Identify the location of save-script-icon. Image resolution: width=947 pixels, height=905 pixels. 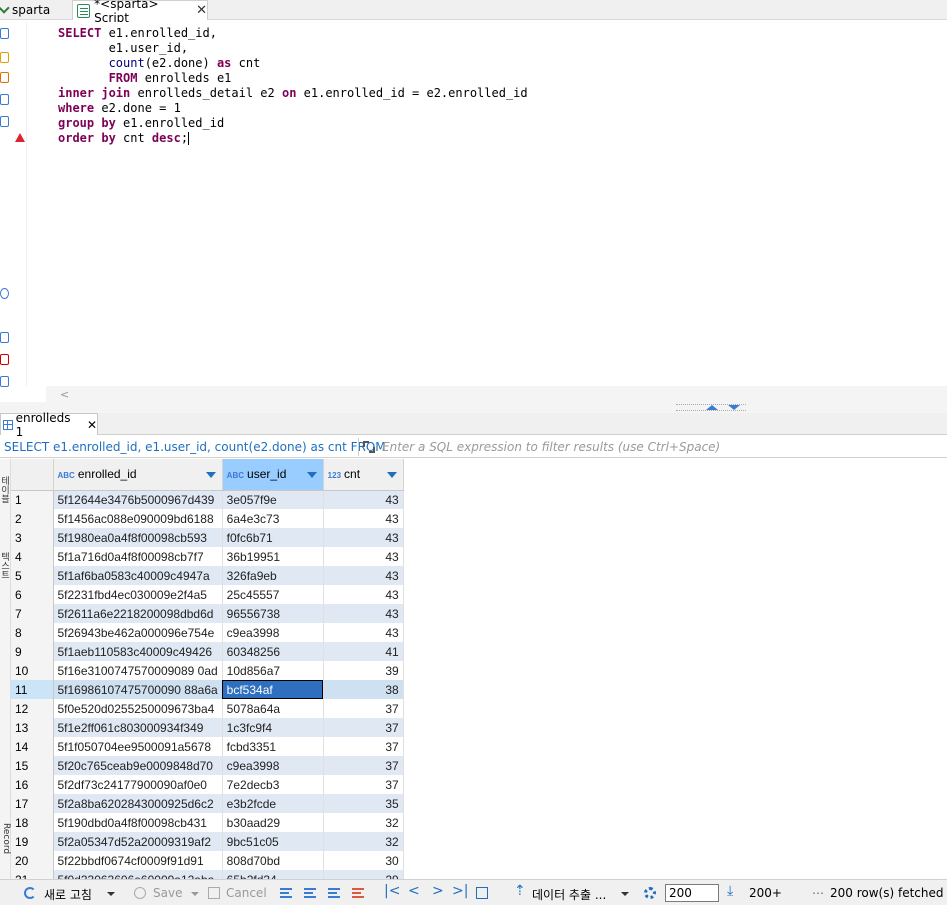
(4, 121).